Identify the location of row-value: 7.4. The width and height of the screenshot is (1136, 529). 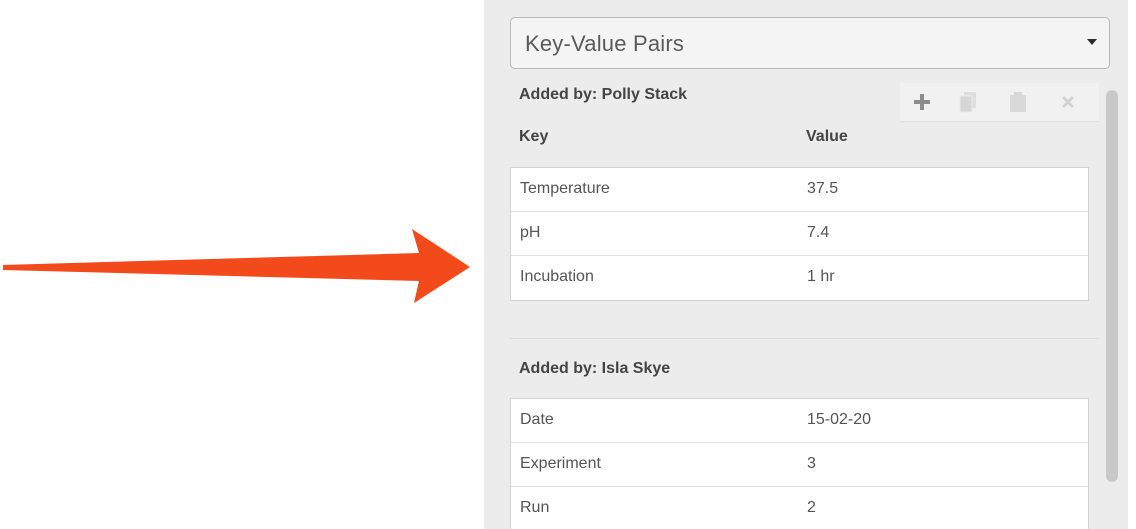
(818, 232).